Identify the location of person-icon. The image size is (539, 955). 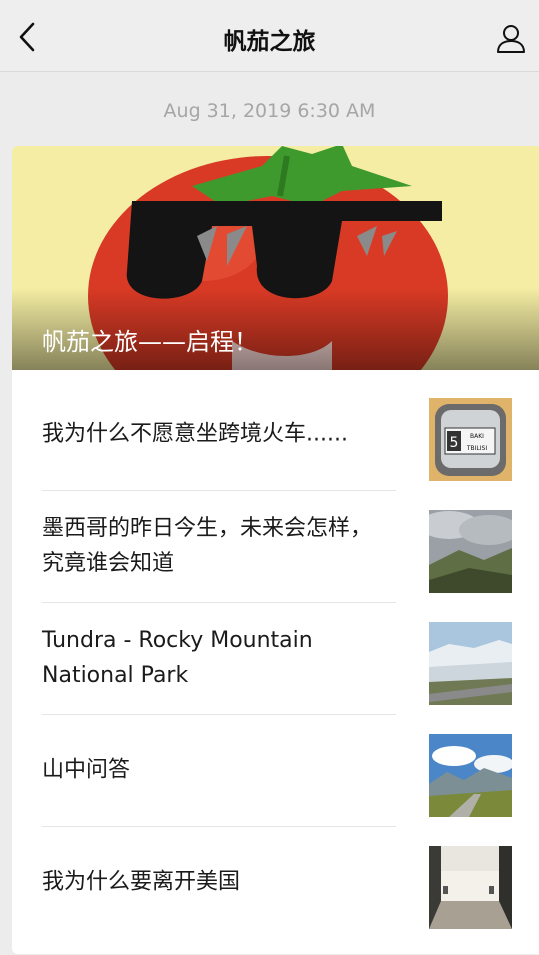
(511, 39).